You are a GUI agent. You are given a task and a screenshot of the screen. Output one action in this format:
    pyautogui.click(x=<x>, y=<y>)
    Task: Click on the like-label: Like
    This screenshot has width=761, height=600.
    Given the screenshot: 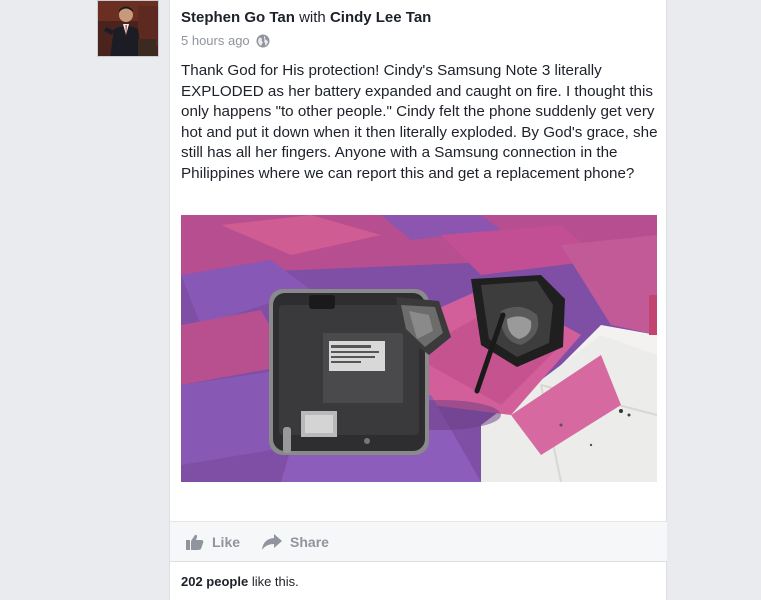 What is the action you would take?
    pyautogui.click(x=226, y=541)
    